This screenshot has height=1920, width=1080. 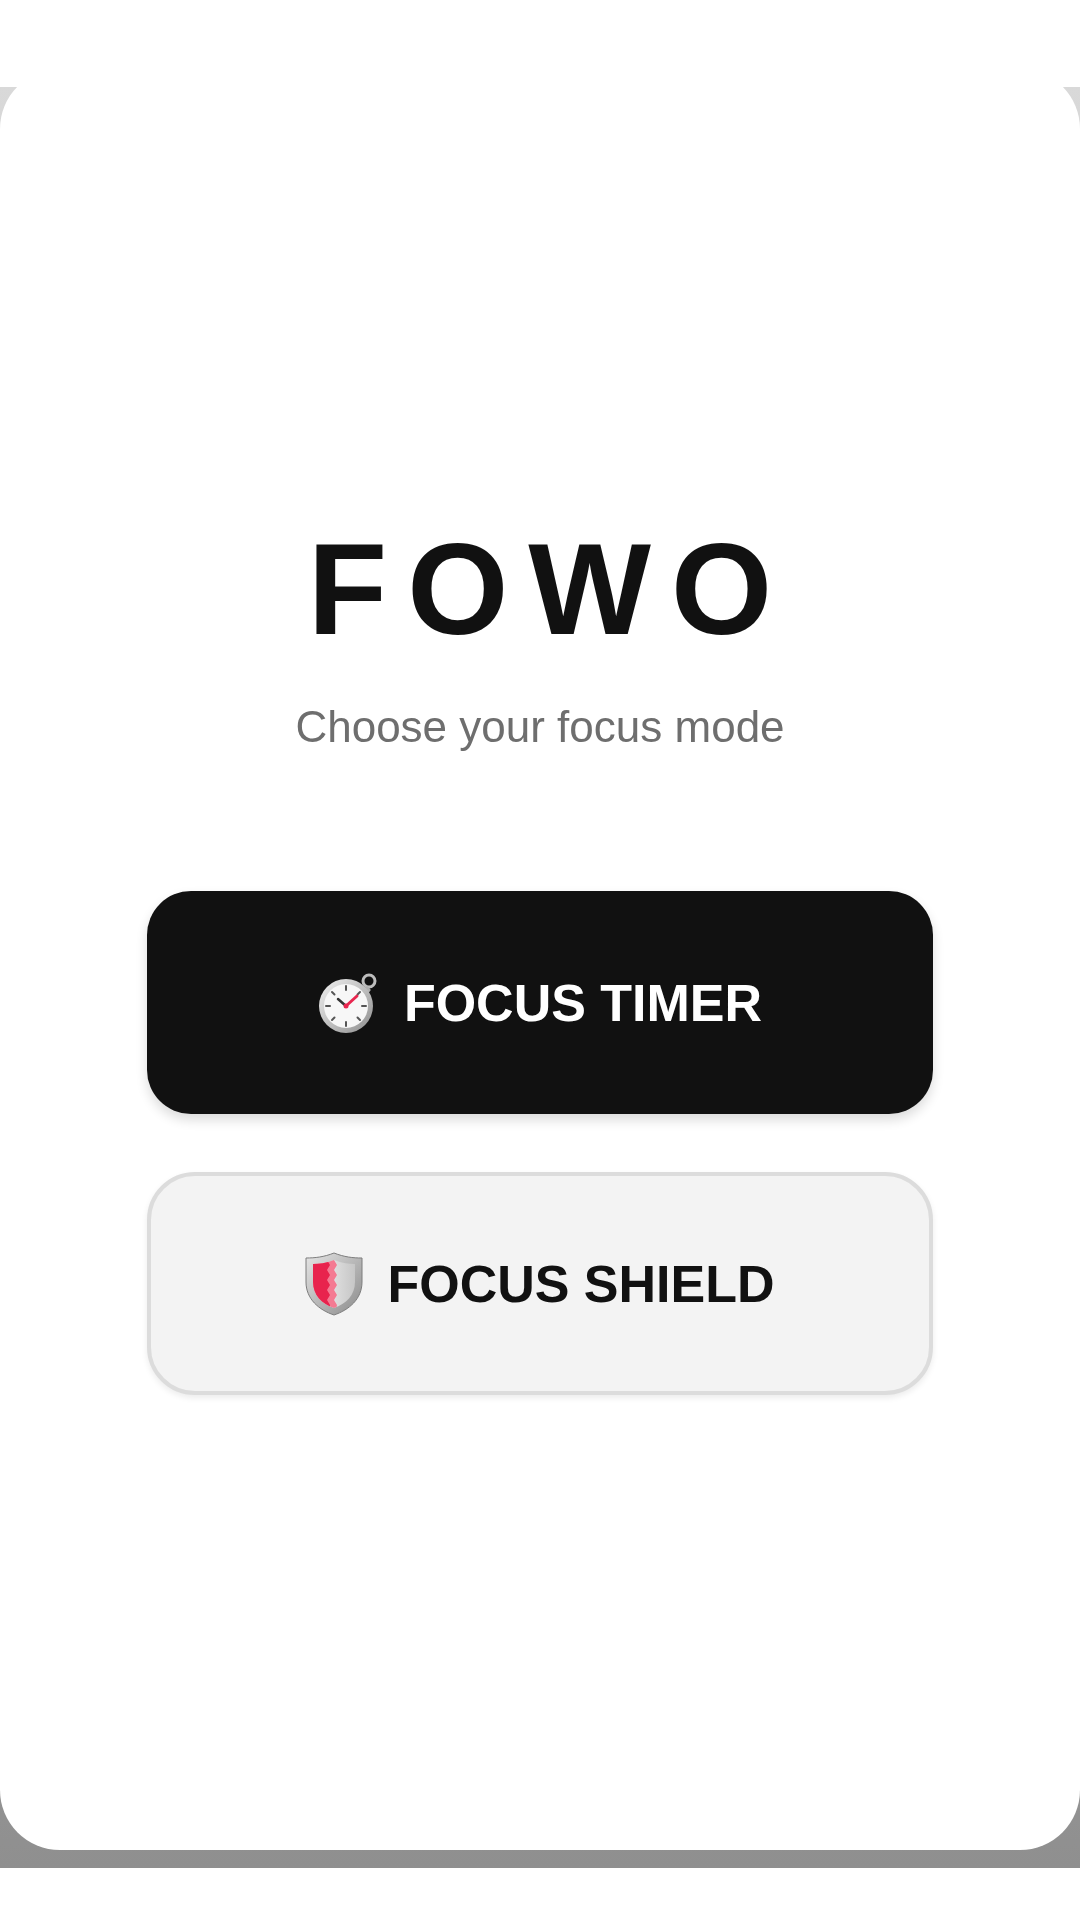 I want to click on subtitle-text: Choose your focus mode, so click(x=540, y=727).